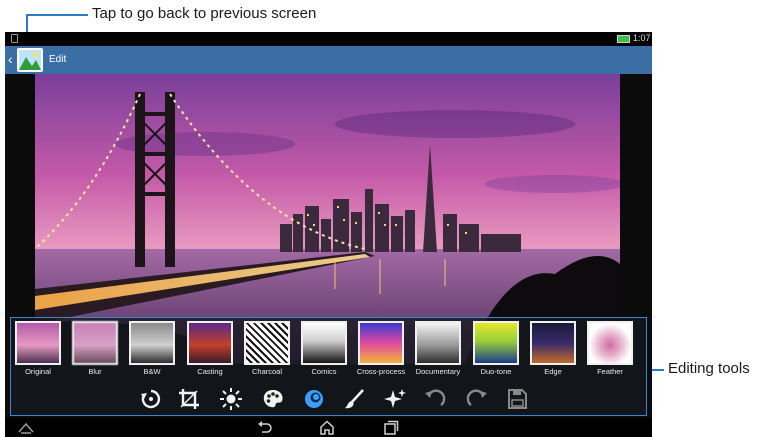  I want to click on status-clock: 1:07, so click(642, 38).